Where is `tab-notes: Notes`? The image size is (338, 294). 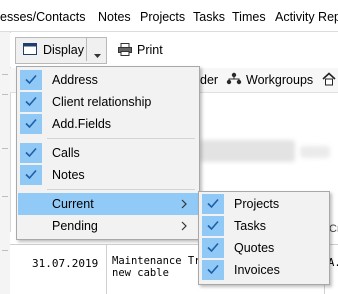
tab-notes: Notes is located at coordinates (114, 17).